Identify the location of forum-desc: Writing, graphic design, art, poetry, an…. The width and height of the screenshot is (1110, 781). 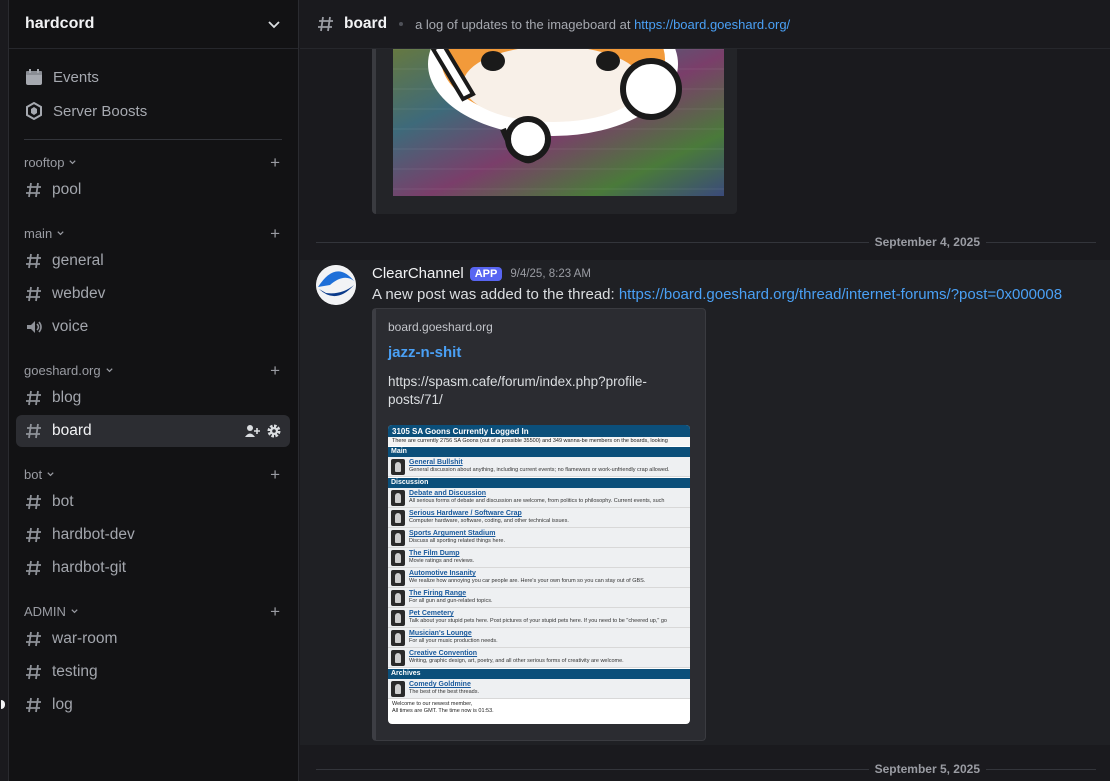
(516, 661).